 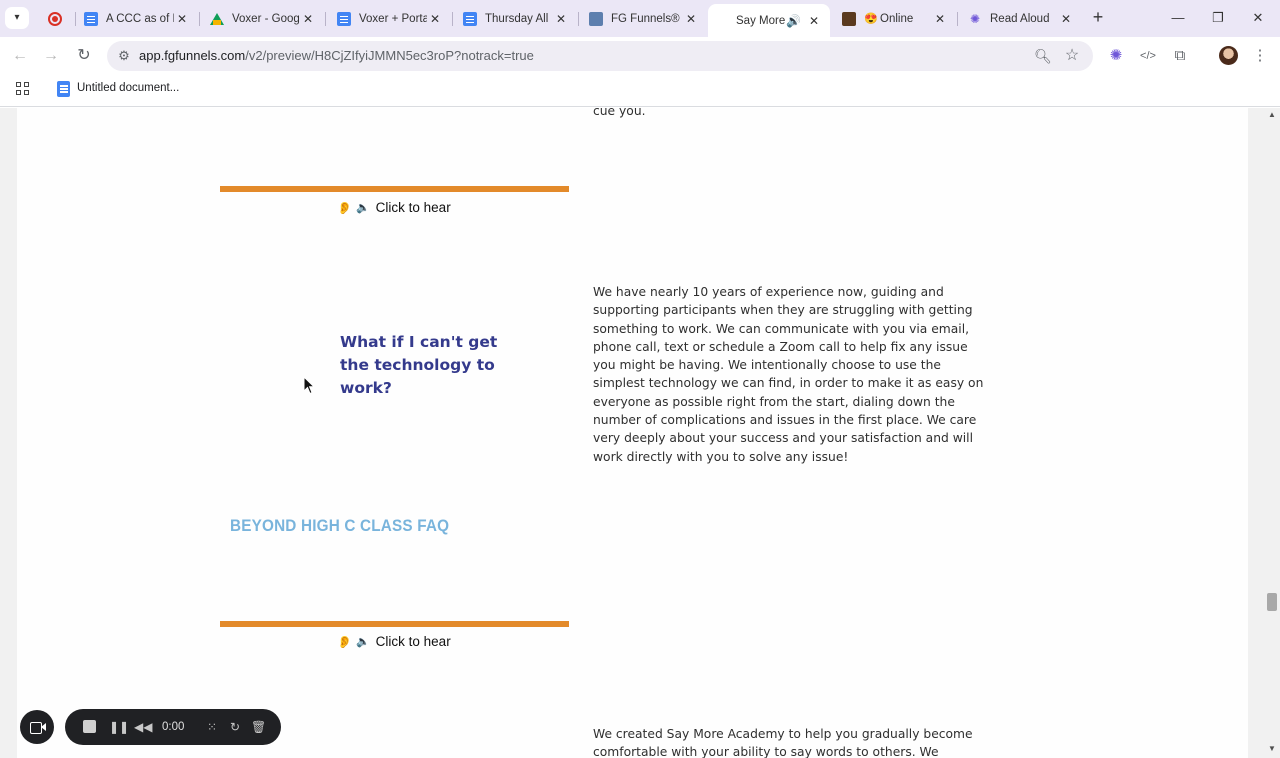 What do you see at coordinates (645, 18) in the screenshot?
I see `tab-title: FG Funnels®` at bounding box center [645, 18].